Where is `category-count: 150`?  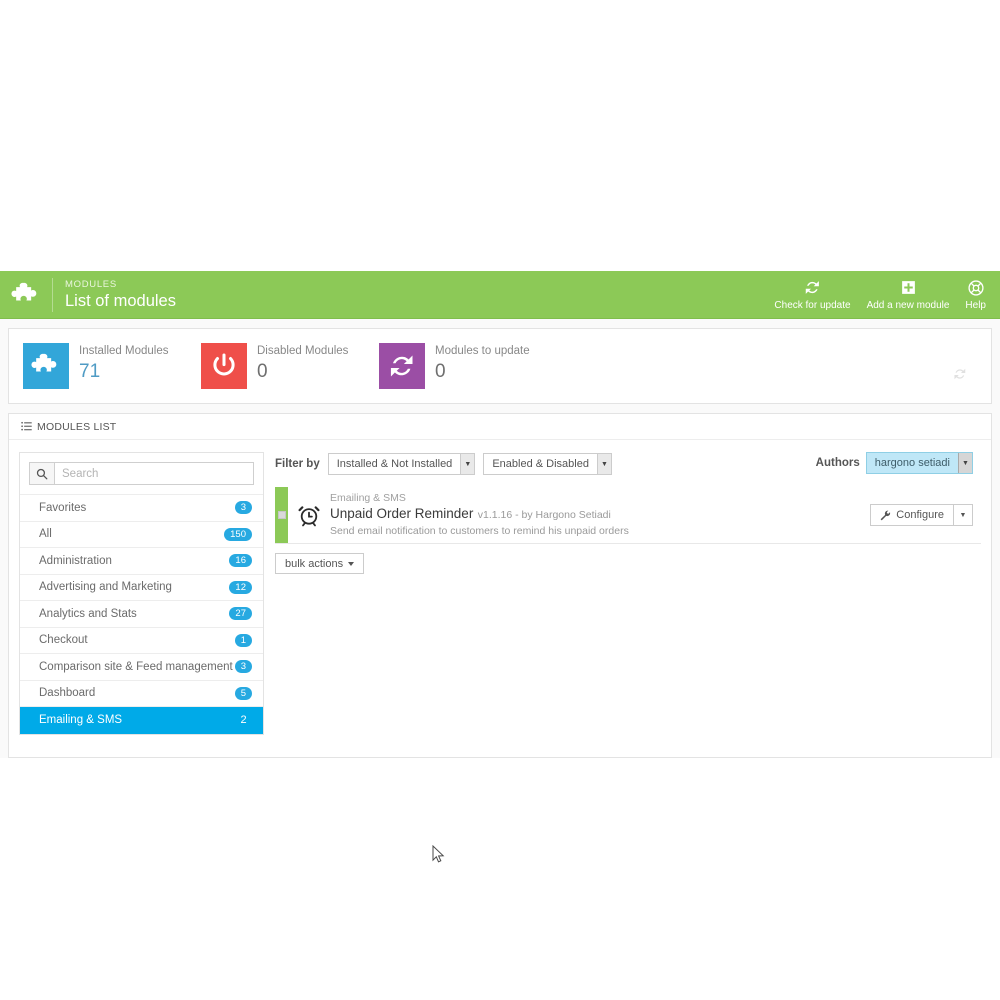 category-count: 150 is located at coordinates (238, 534).